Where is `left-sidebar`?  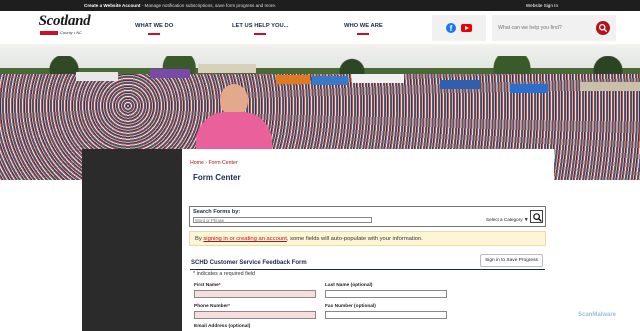
left-sidebar is located at coordinates (132, 240).